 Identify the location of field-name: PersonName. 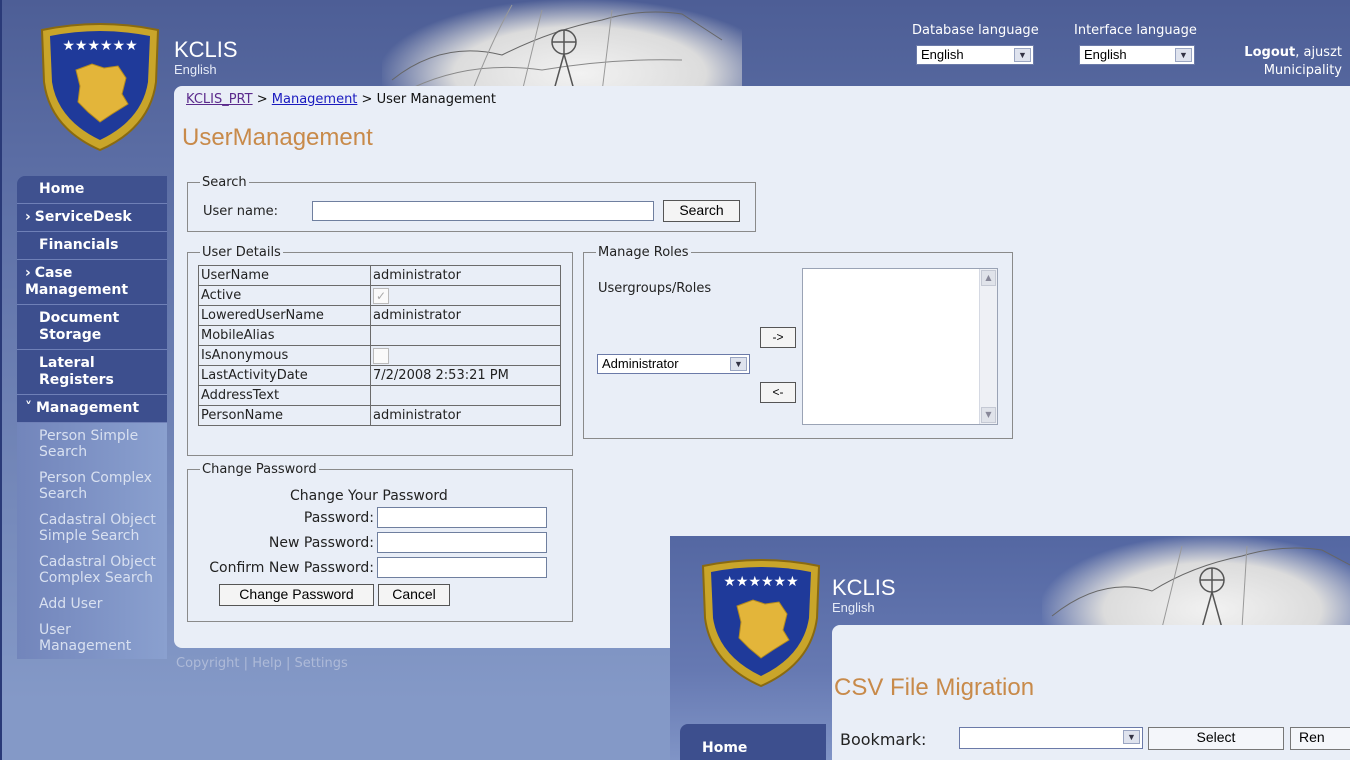
(284, 415).